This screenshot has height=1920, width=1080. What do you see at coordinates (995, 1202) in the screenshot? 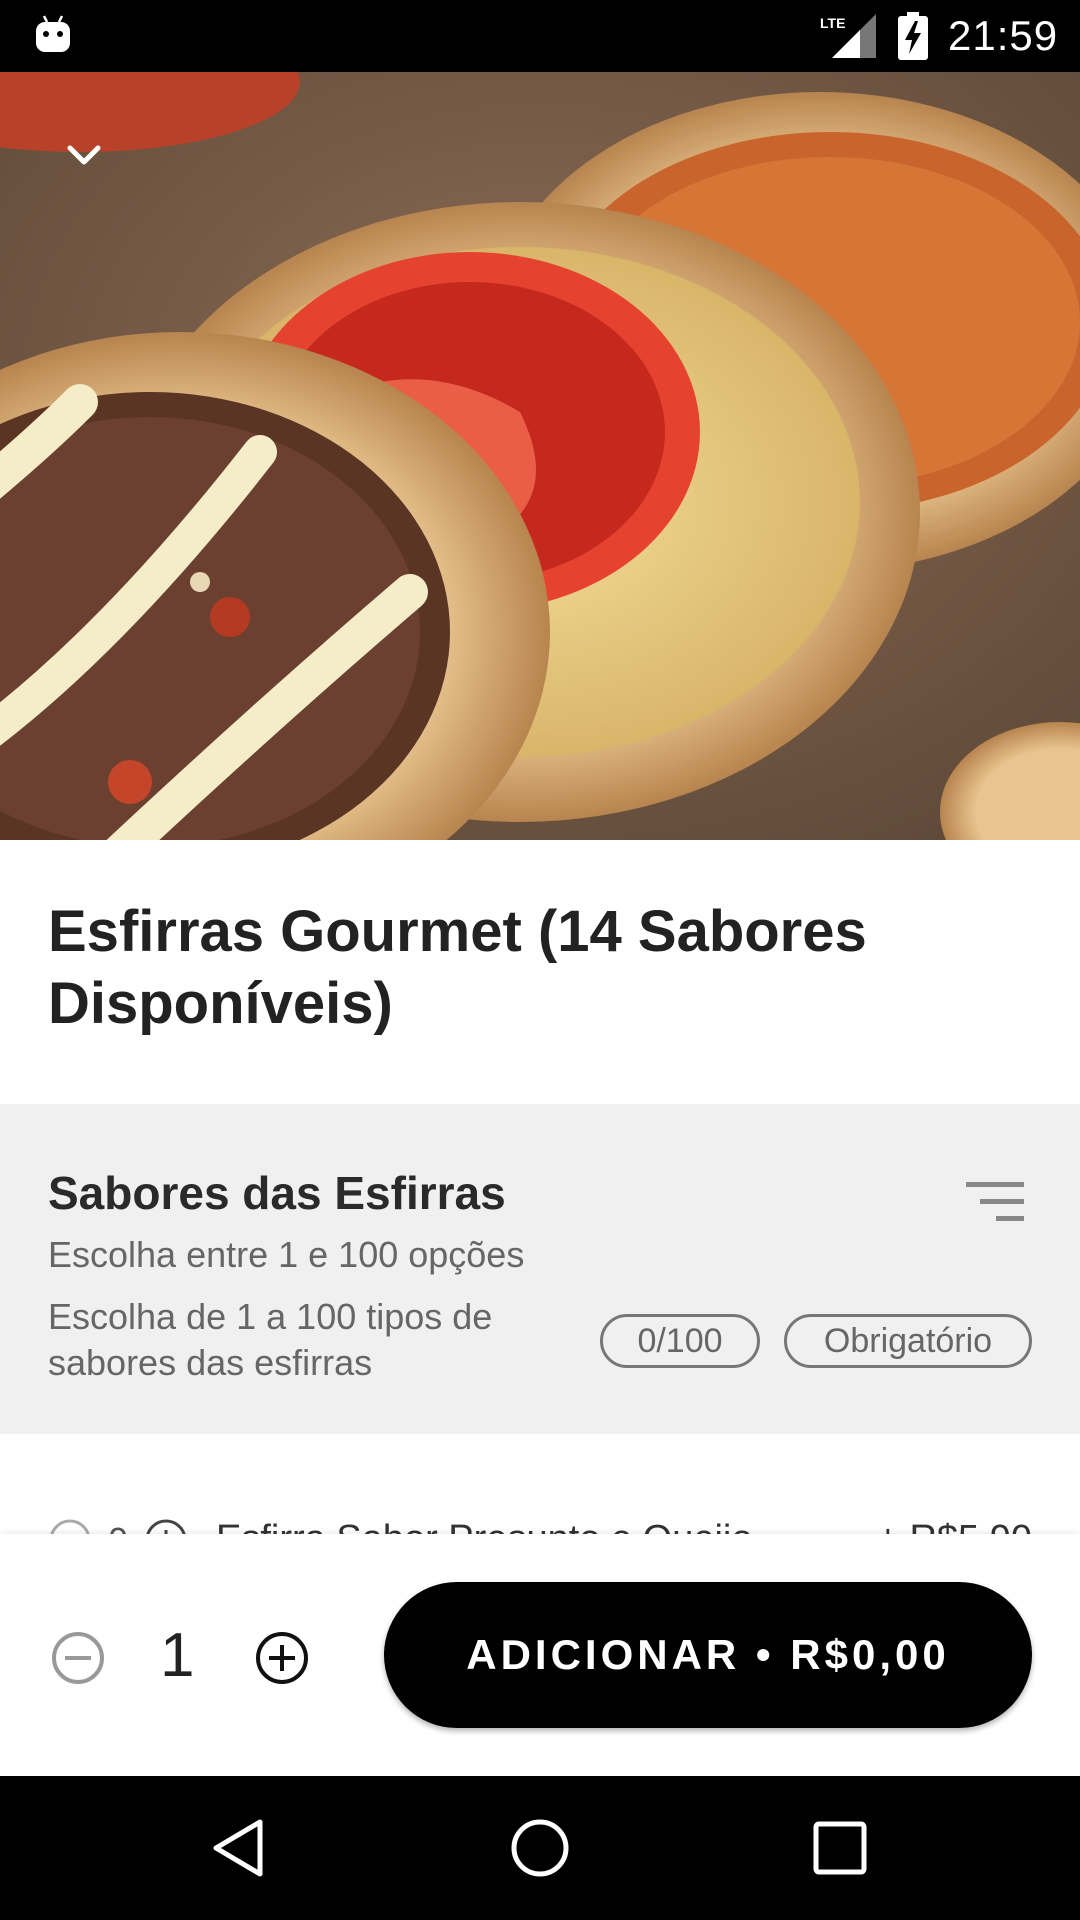
I see `sort-lines-icon` at bounding box center [995, 1202].